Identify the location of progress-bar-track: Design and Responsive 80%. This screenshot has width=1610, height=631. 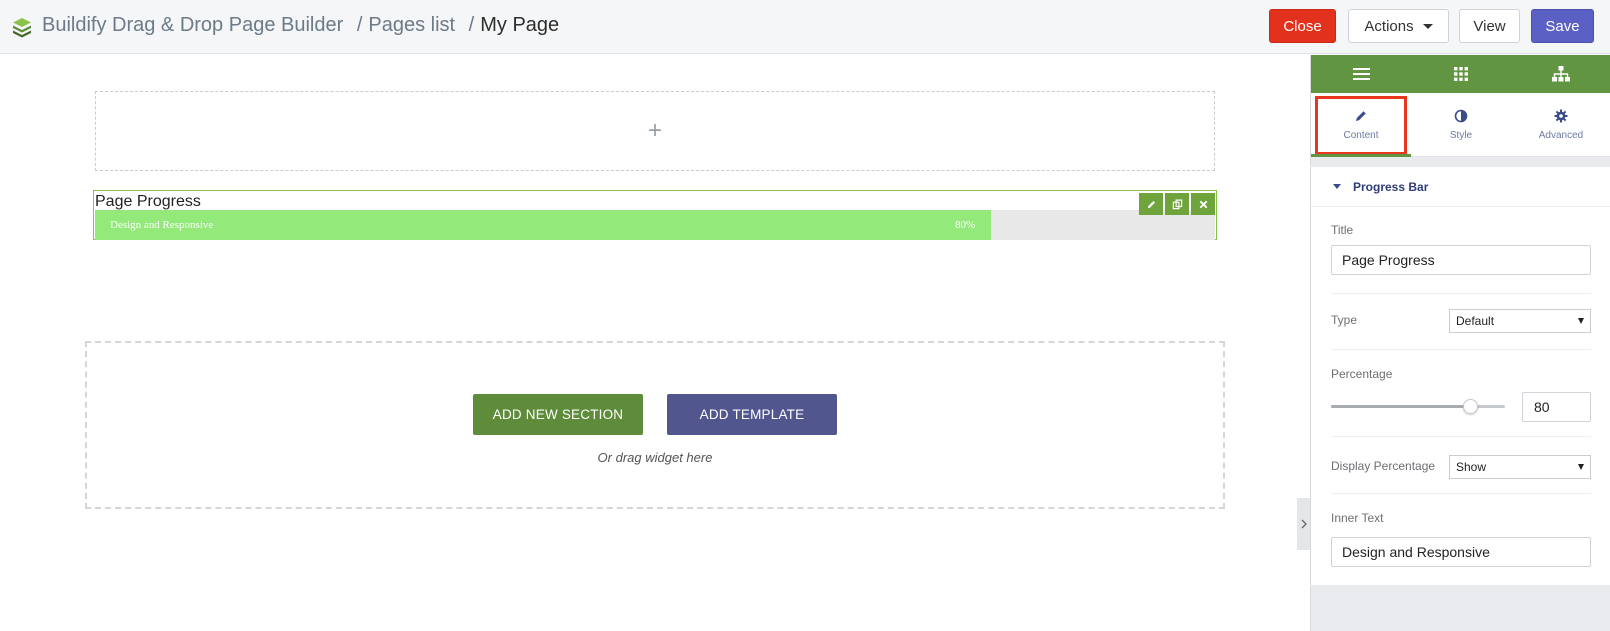
(655, 225).